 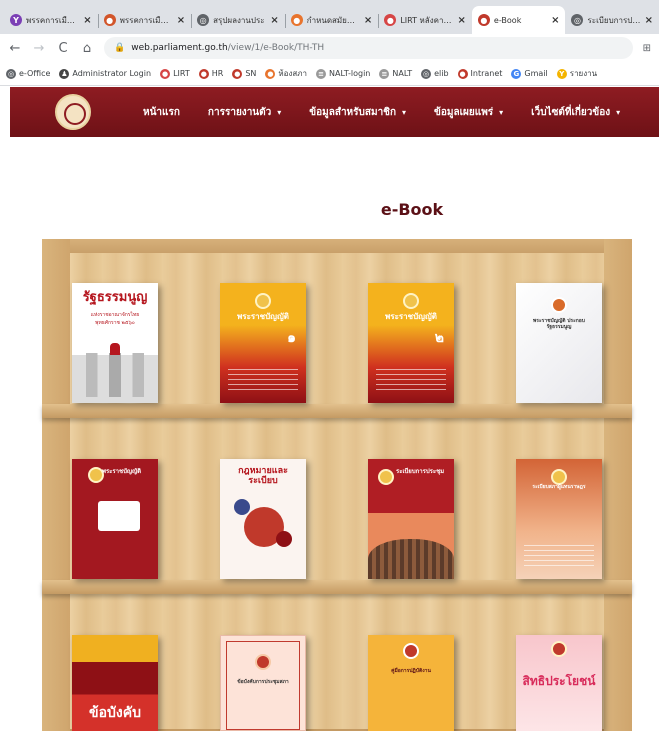 What do you see at coordinates (28, 73) in the screenshot?
I see `bookmark-item: ◎ e-Office` at bounding box center [28, 73].